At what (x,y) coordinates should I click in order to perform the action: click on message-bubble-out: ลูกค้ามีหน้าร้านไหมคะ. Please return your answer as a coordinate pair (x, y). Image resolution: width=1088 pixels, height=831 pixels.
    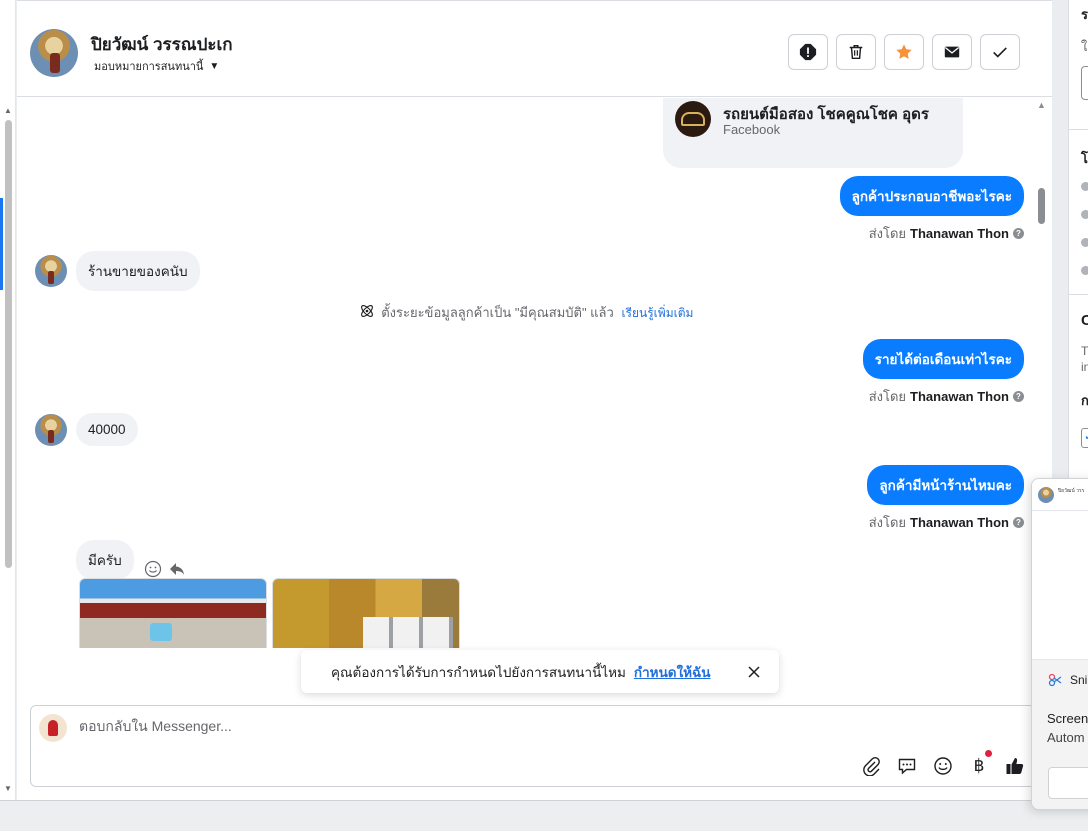
    Looking at the image, I should click on (945, 485).